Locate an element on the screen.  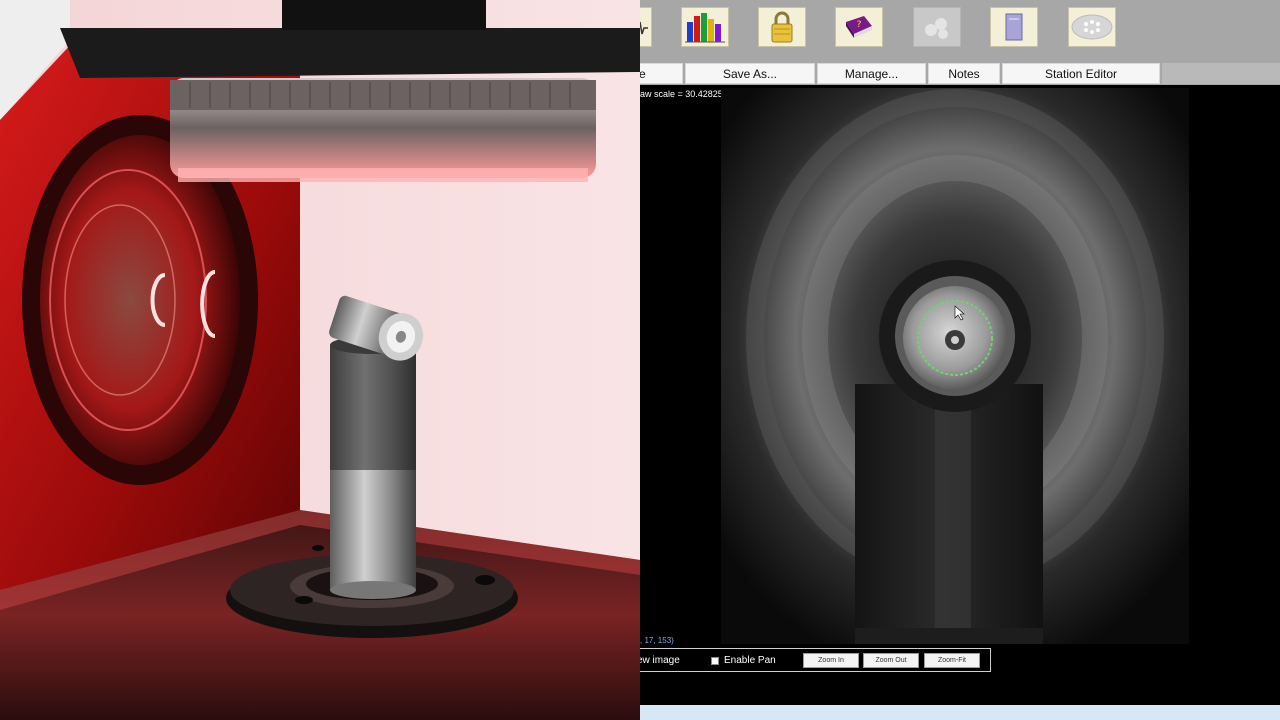
security-button is located at coordinates (782, 27).